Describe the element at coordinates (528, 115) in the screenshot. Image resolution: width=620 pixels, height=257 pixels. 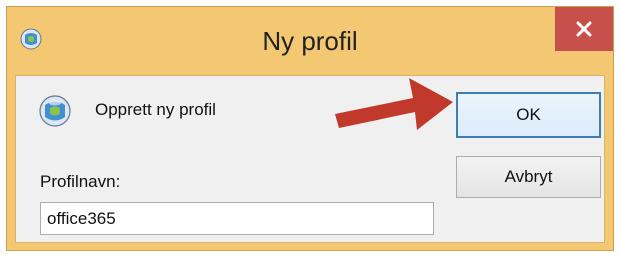
I see `ok-button: OK` at that location.